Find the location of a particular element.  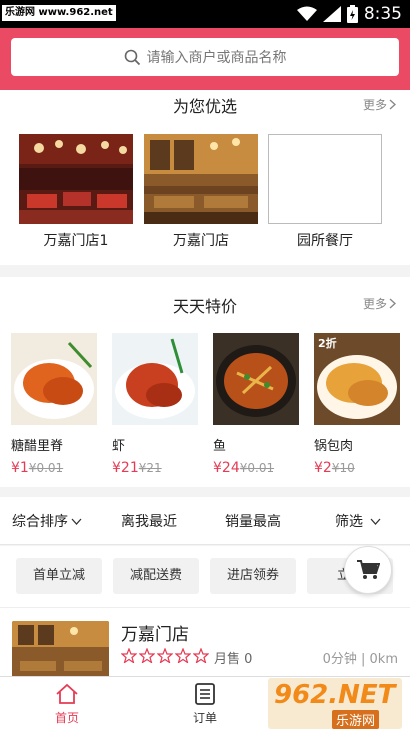

tab-orders: 订单 is located at coordinates (205, 703).